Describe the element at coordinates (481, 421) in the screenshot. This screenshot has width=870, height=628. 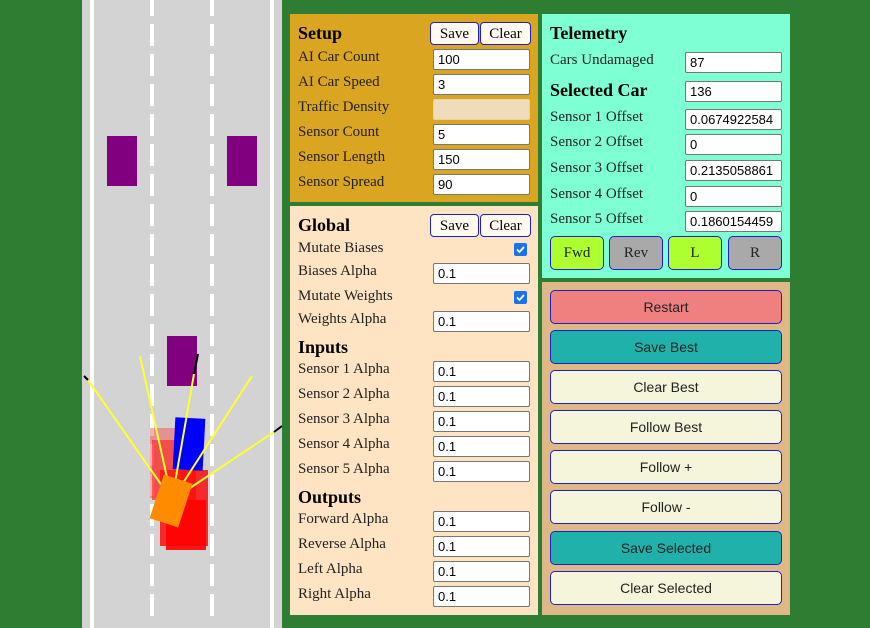
I see `sensor-3-alpha-input: 0.1` at that location.